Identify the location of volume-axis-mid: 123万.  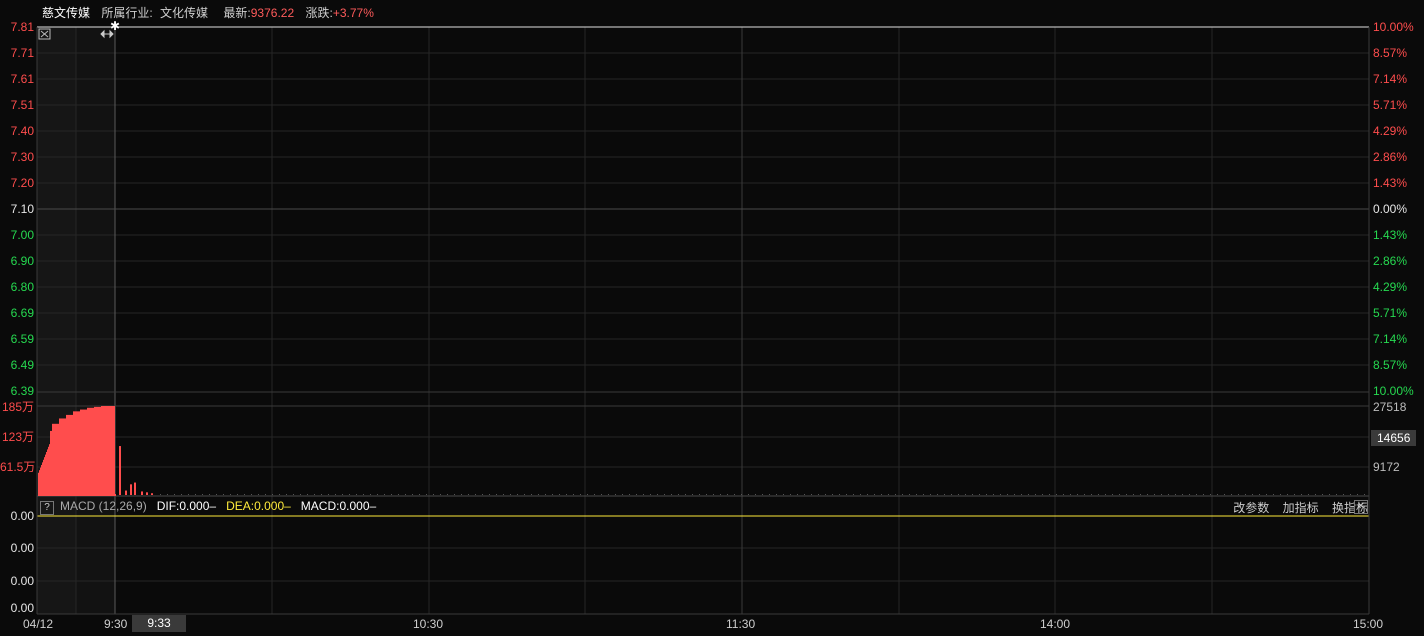
(17, 437).